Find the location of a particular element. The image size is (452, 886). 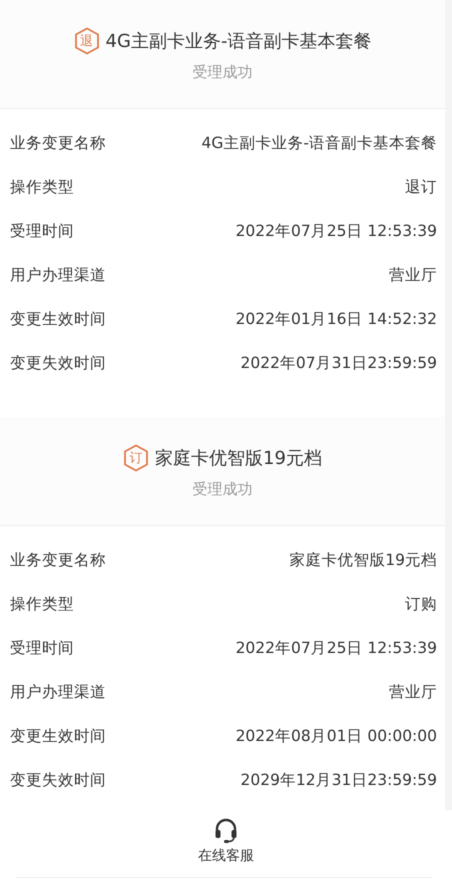

field-value: 4G主副卡业务-语音副卡基本套餐 is located at coordinates (319, 143).